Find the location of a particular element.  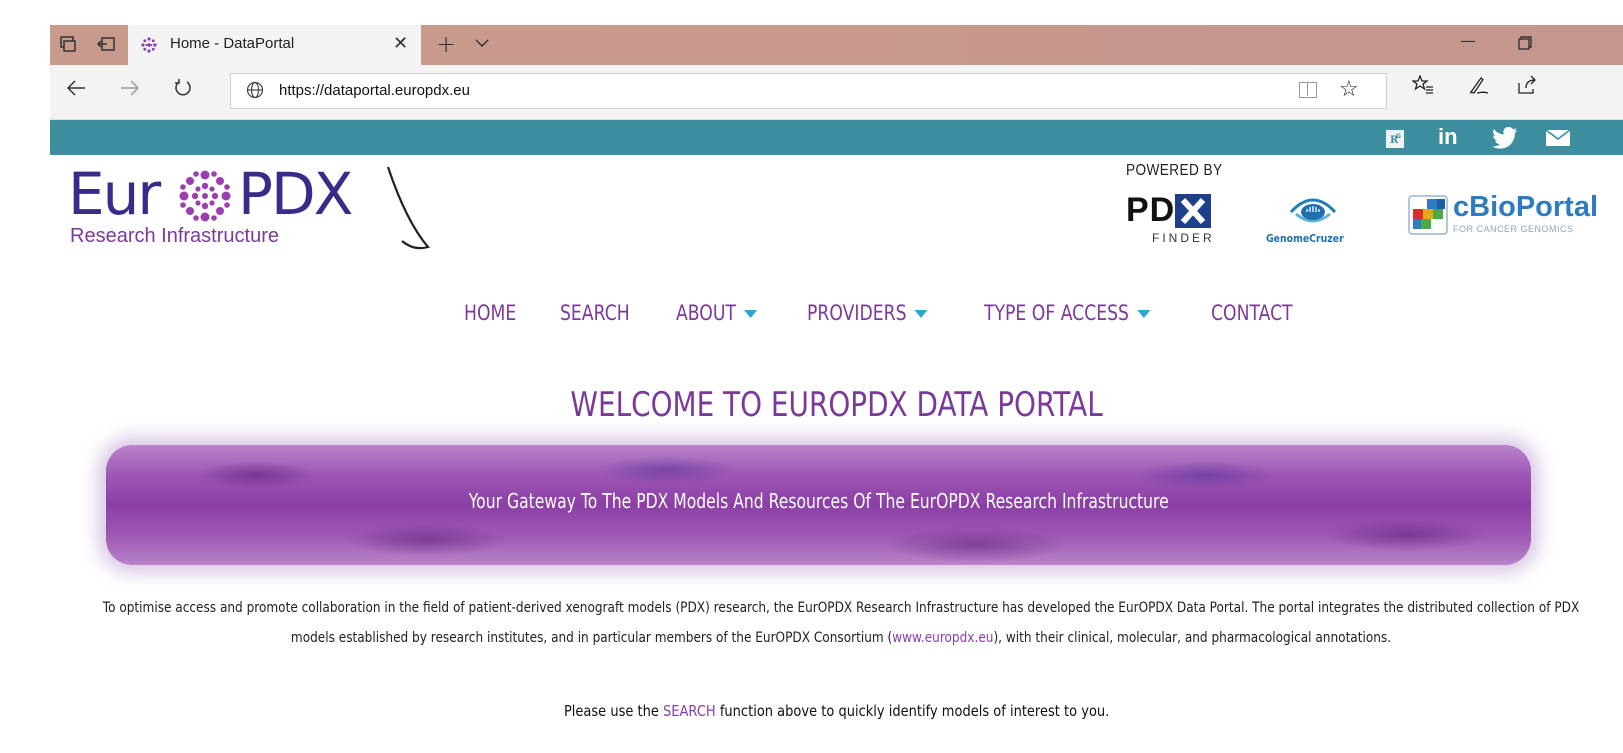

cbioportal-icon is located at coordinates (1428, 217).